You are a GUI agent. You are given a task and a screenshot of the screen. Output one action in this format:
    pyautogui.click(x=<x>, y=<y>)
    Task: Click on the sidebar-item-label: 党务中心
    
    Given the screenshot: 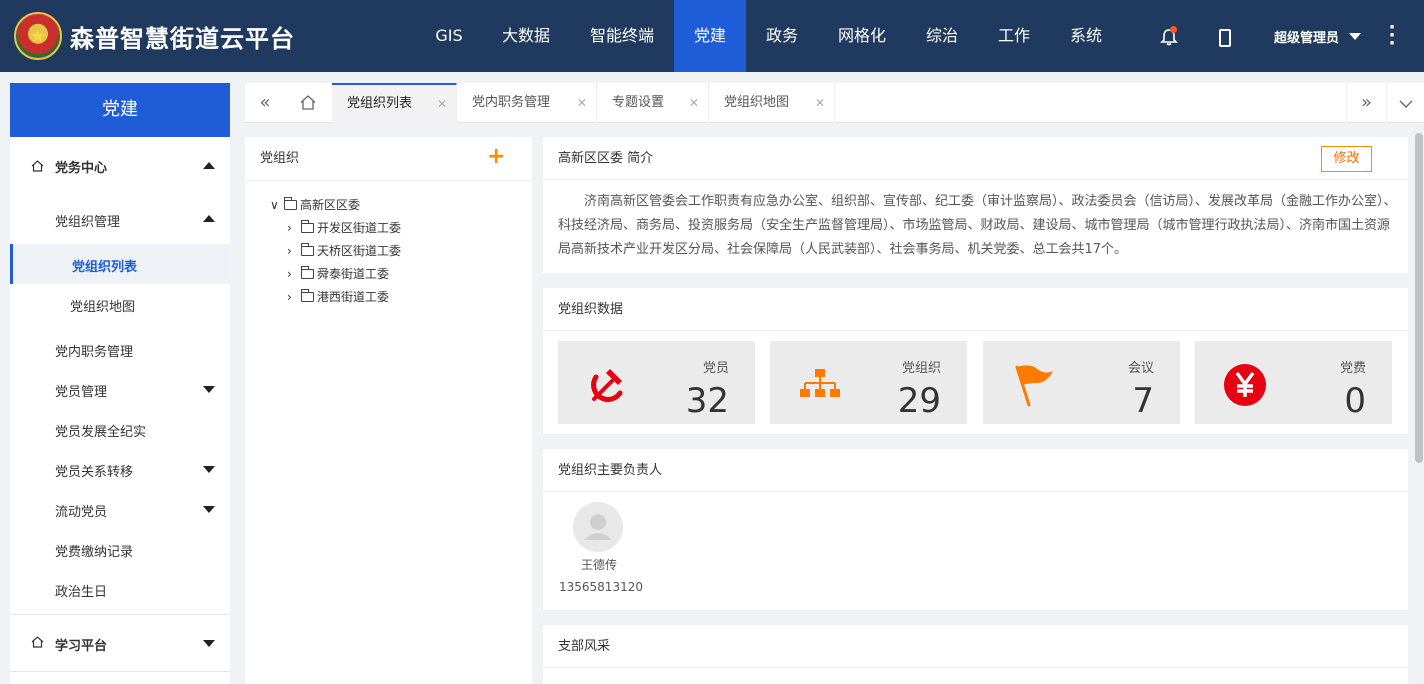 What is the action you would take?
    pyautogui.click(x=81, y=168)
    